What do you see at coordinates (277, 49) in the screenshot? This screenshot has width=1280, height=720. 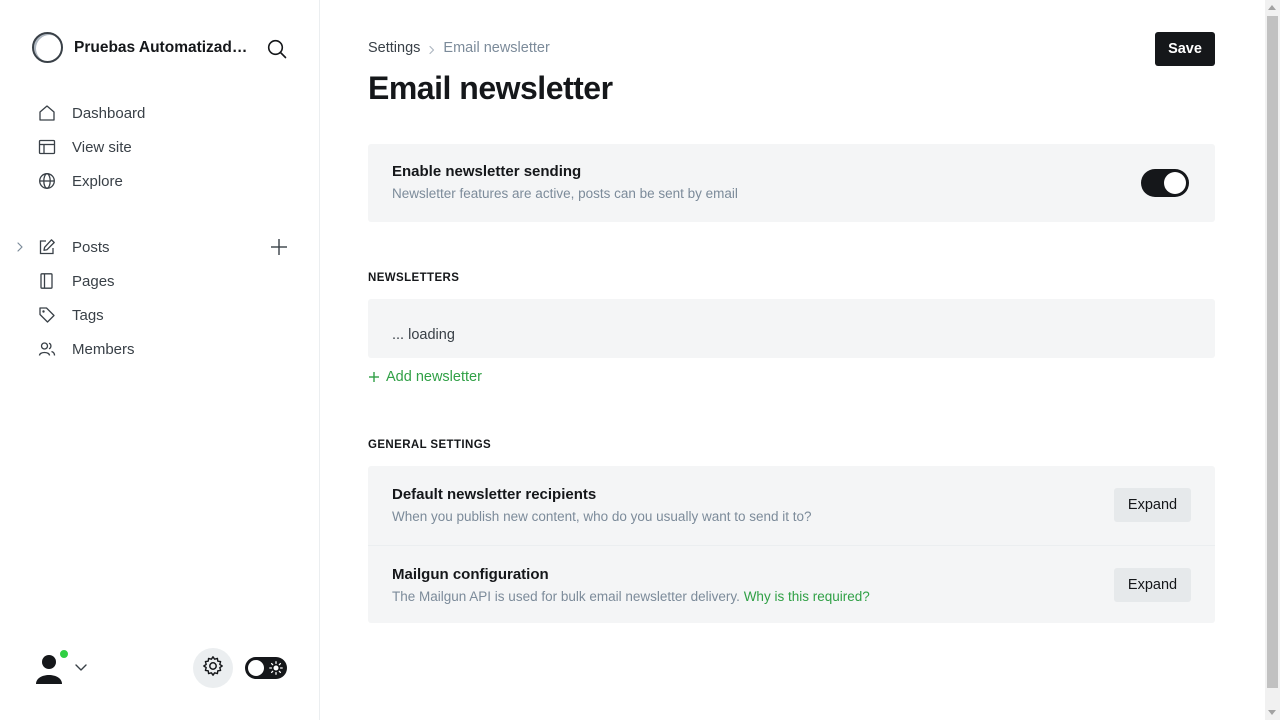 I see `search-icon` at bounding box center [277, 49].